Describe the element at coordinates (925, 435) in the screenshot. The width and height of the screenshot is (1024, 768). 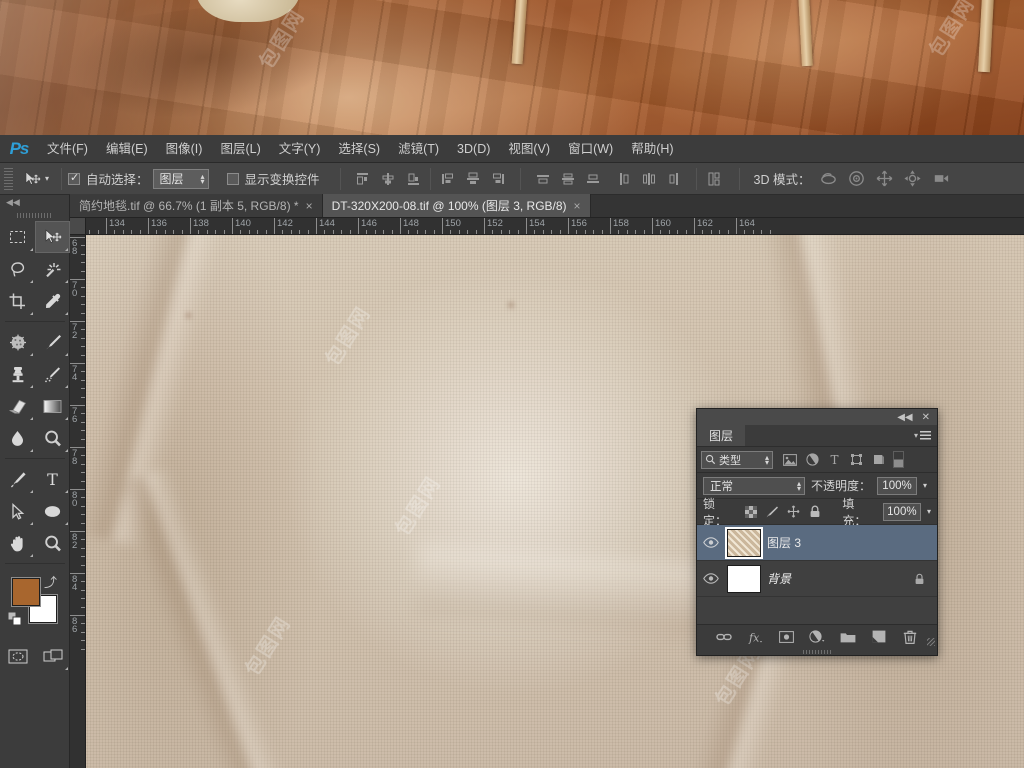
I see `panel-menu-icon: ▾` at that location.